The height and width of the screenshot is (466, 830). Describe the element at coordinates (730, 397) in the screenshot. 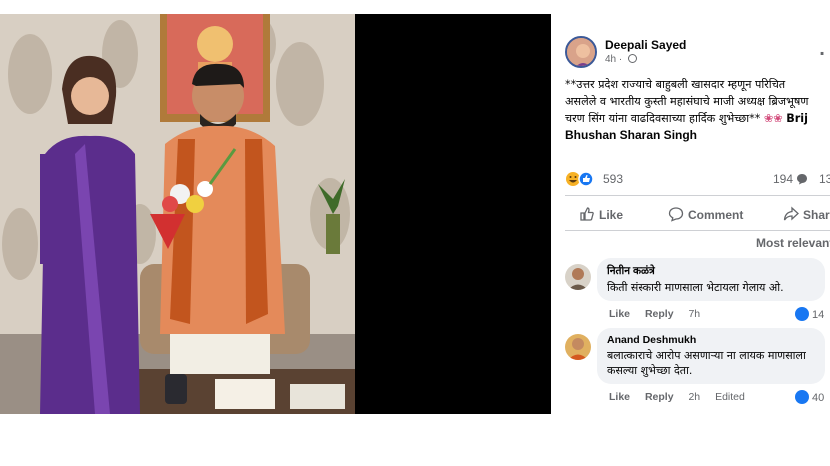

I see `comment-edited-label: Edited` at that location.